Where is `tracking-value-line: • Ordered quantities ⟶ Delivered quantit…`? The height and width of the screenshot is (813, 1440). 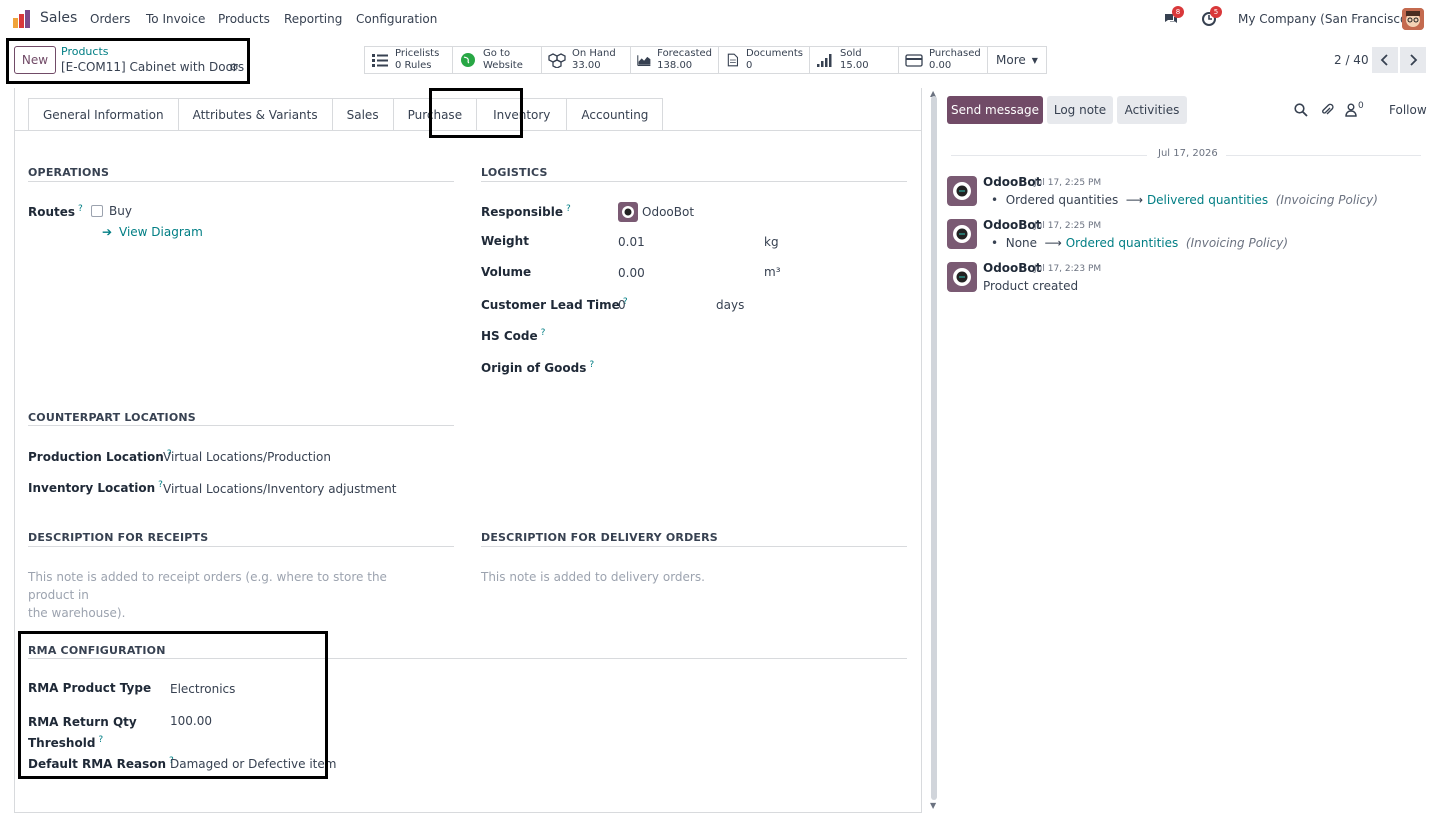 tracking-value-line: • Ordered quantities ⟶ Delivered quantit… is located at coordinates (1184, 200).